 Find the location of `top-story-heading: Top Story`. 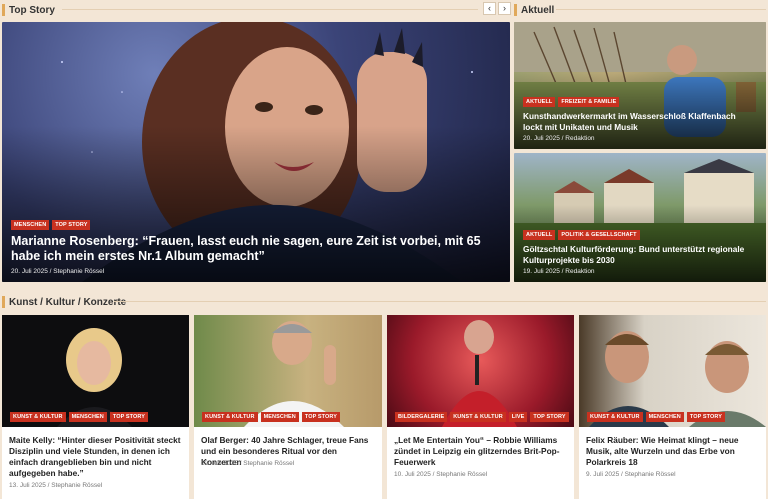

top-story-heading: Top Story is located at coordinates (28, 10).